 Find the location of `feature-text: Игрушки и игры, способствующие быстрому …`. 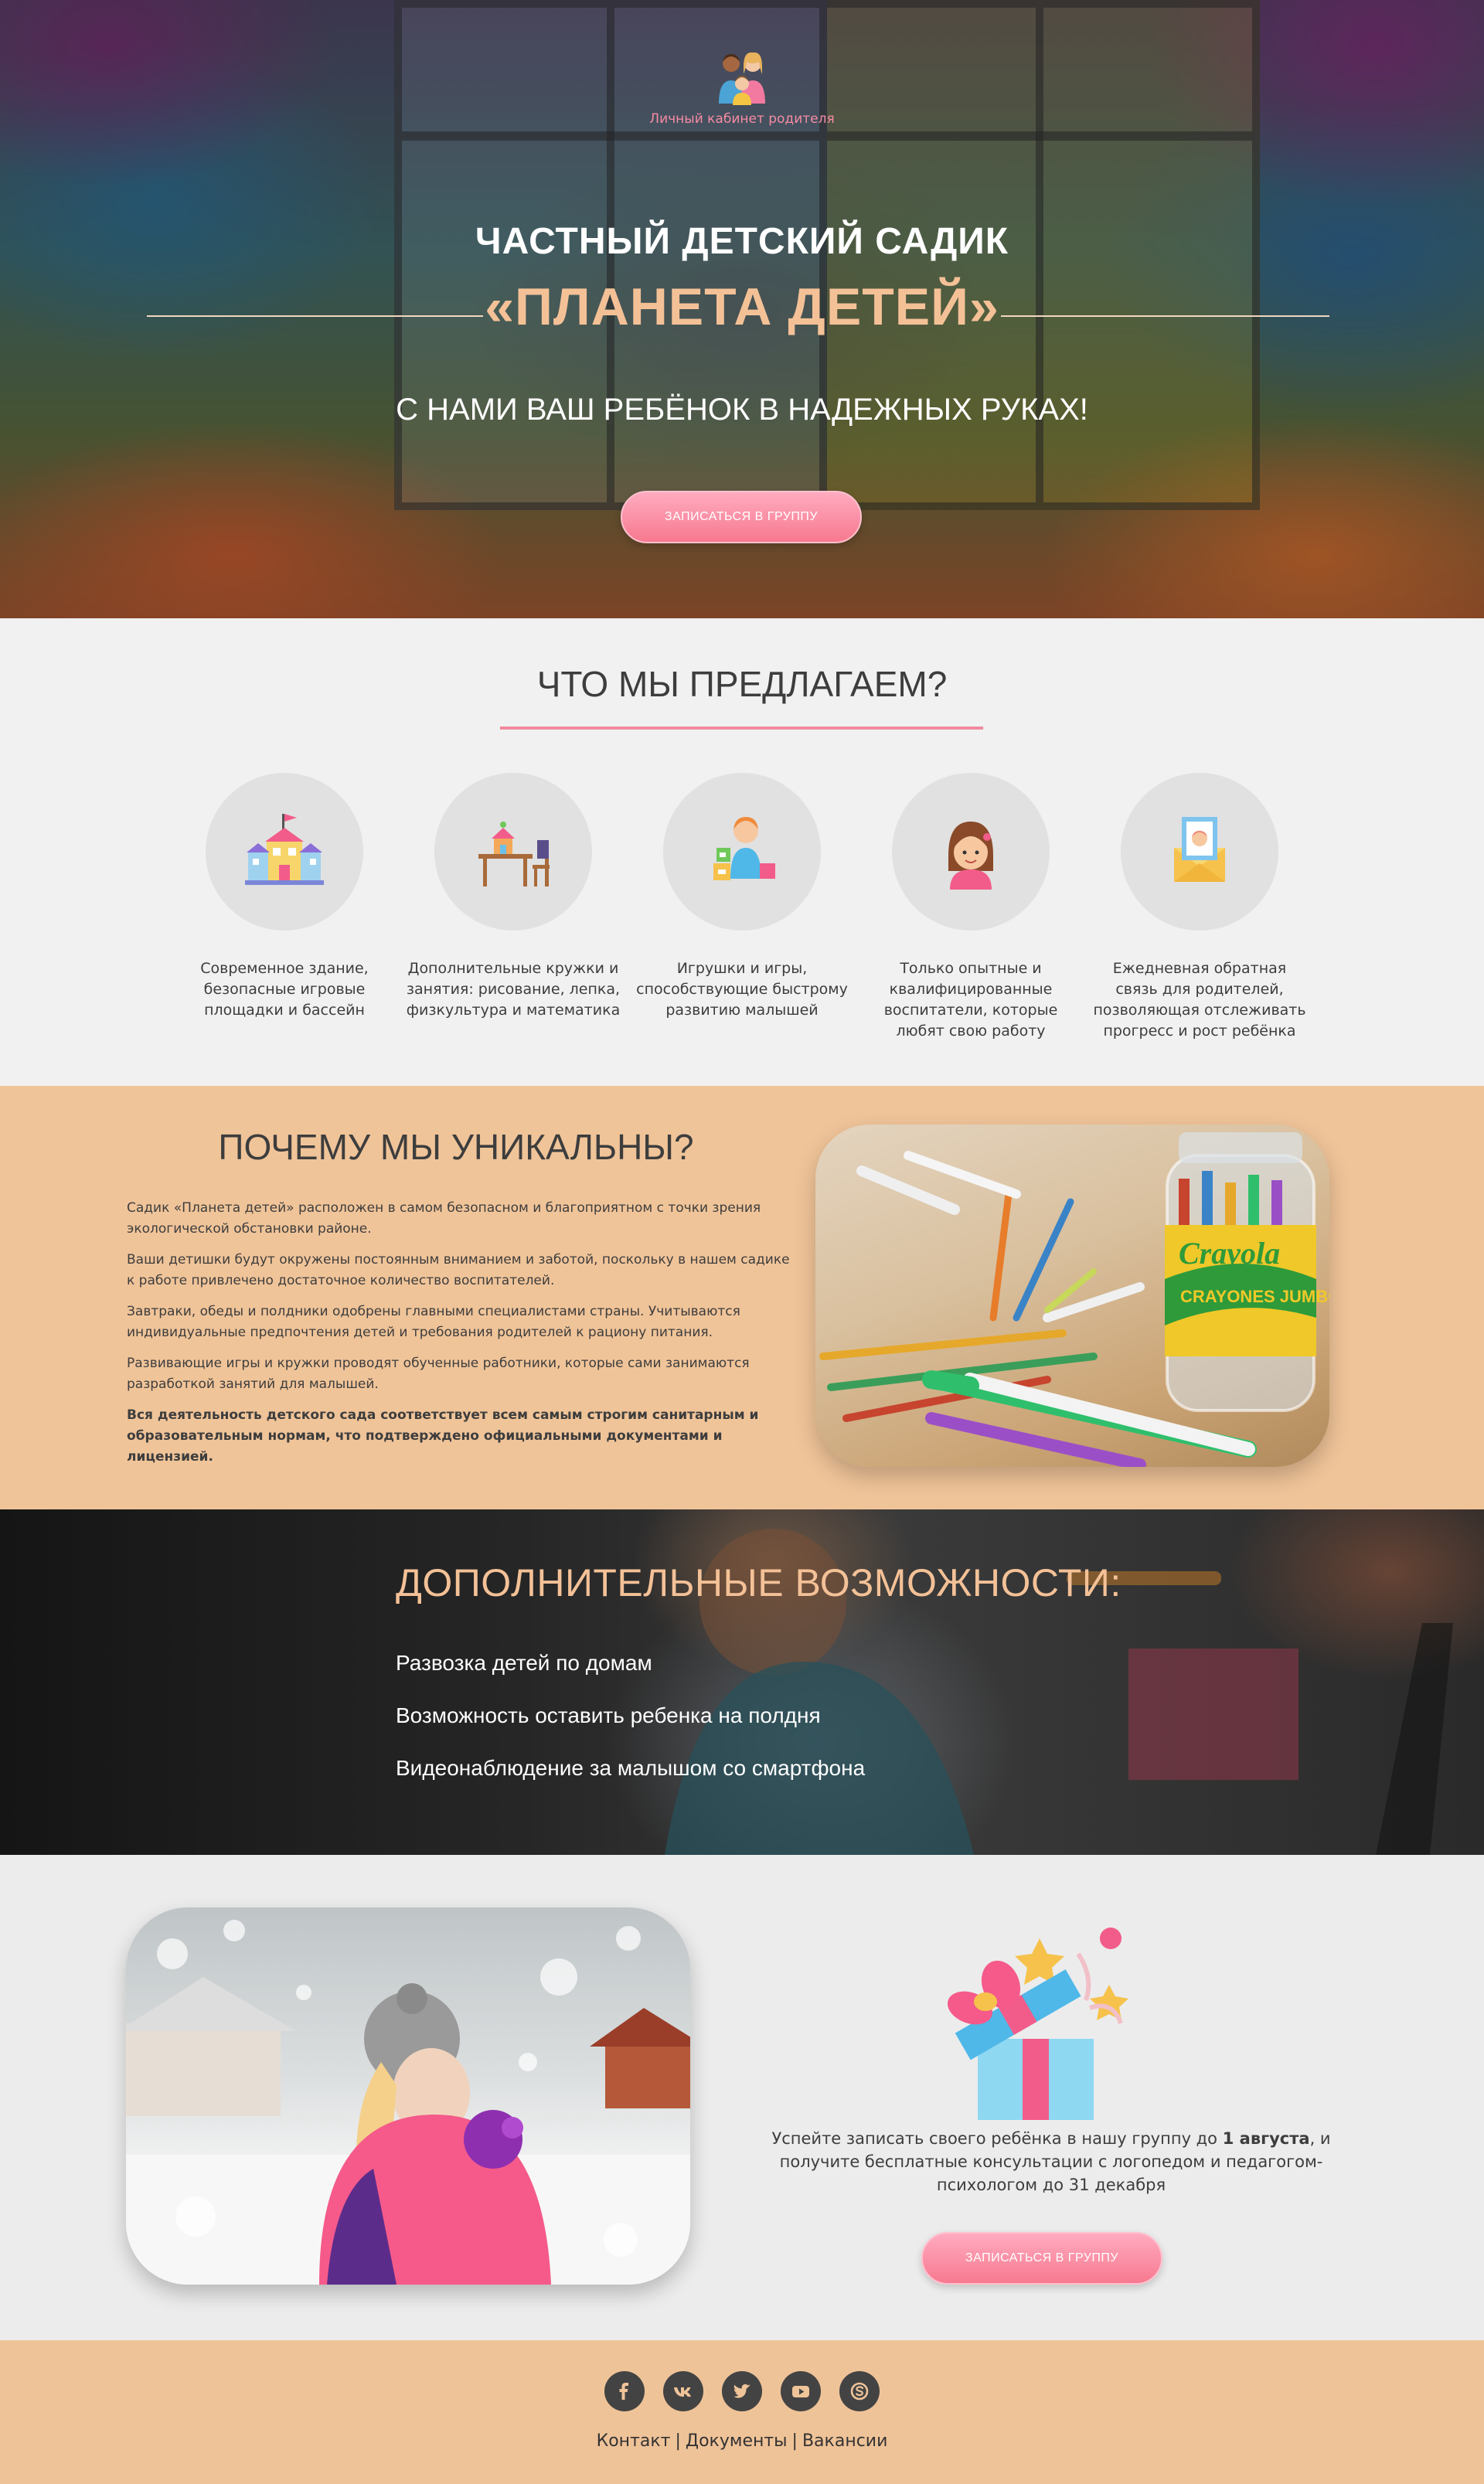

feature-text: Игрушки и игры, способствующие быстрому … is located at coordinates (742, 989).